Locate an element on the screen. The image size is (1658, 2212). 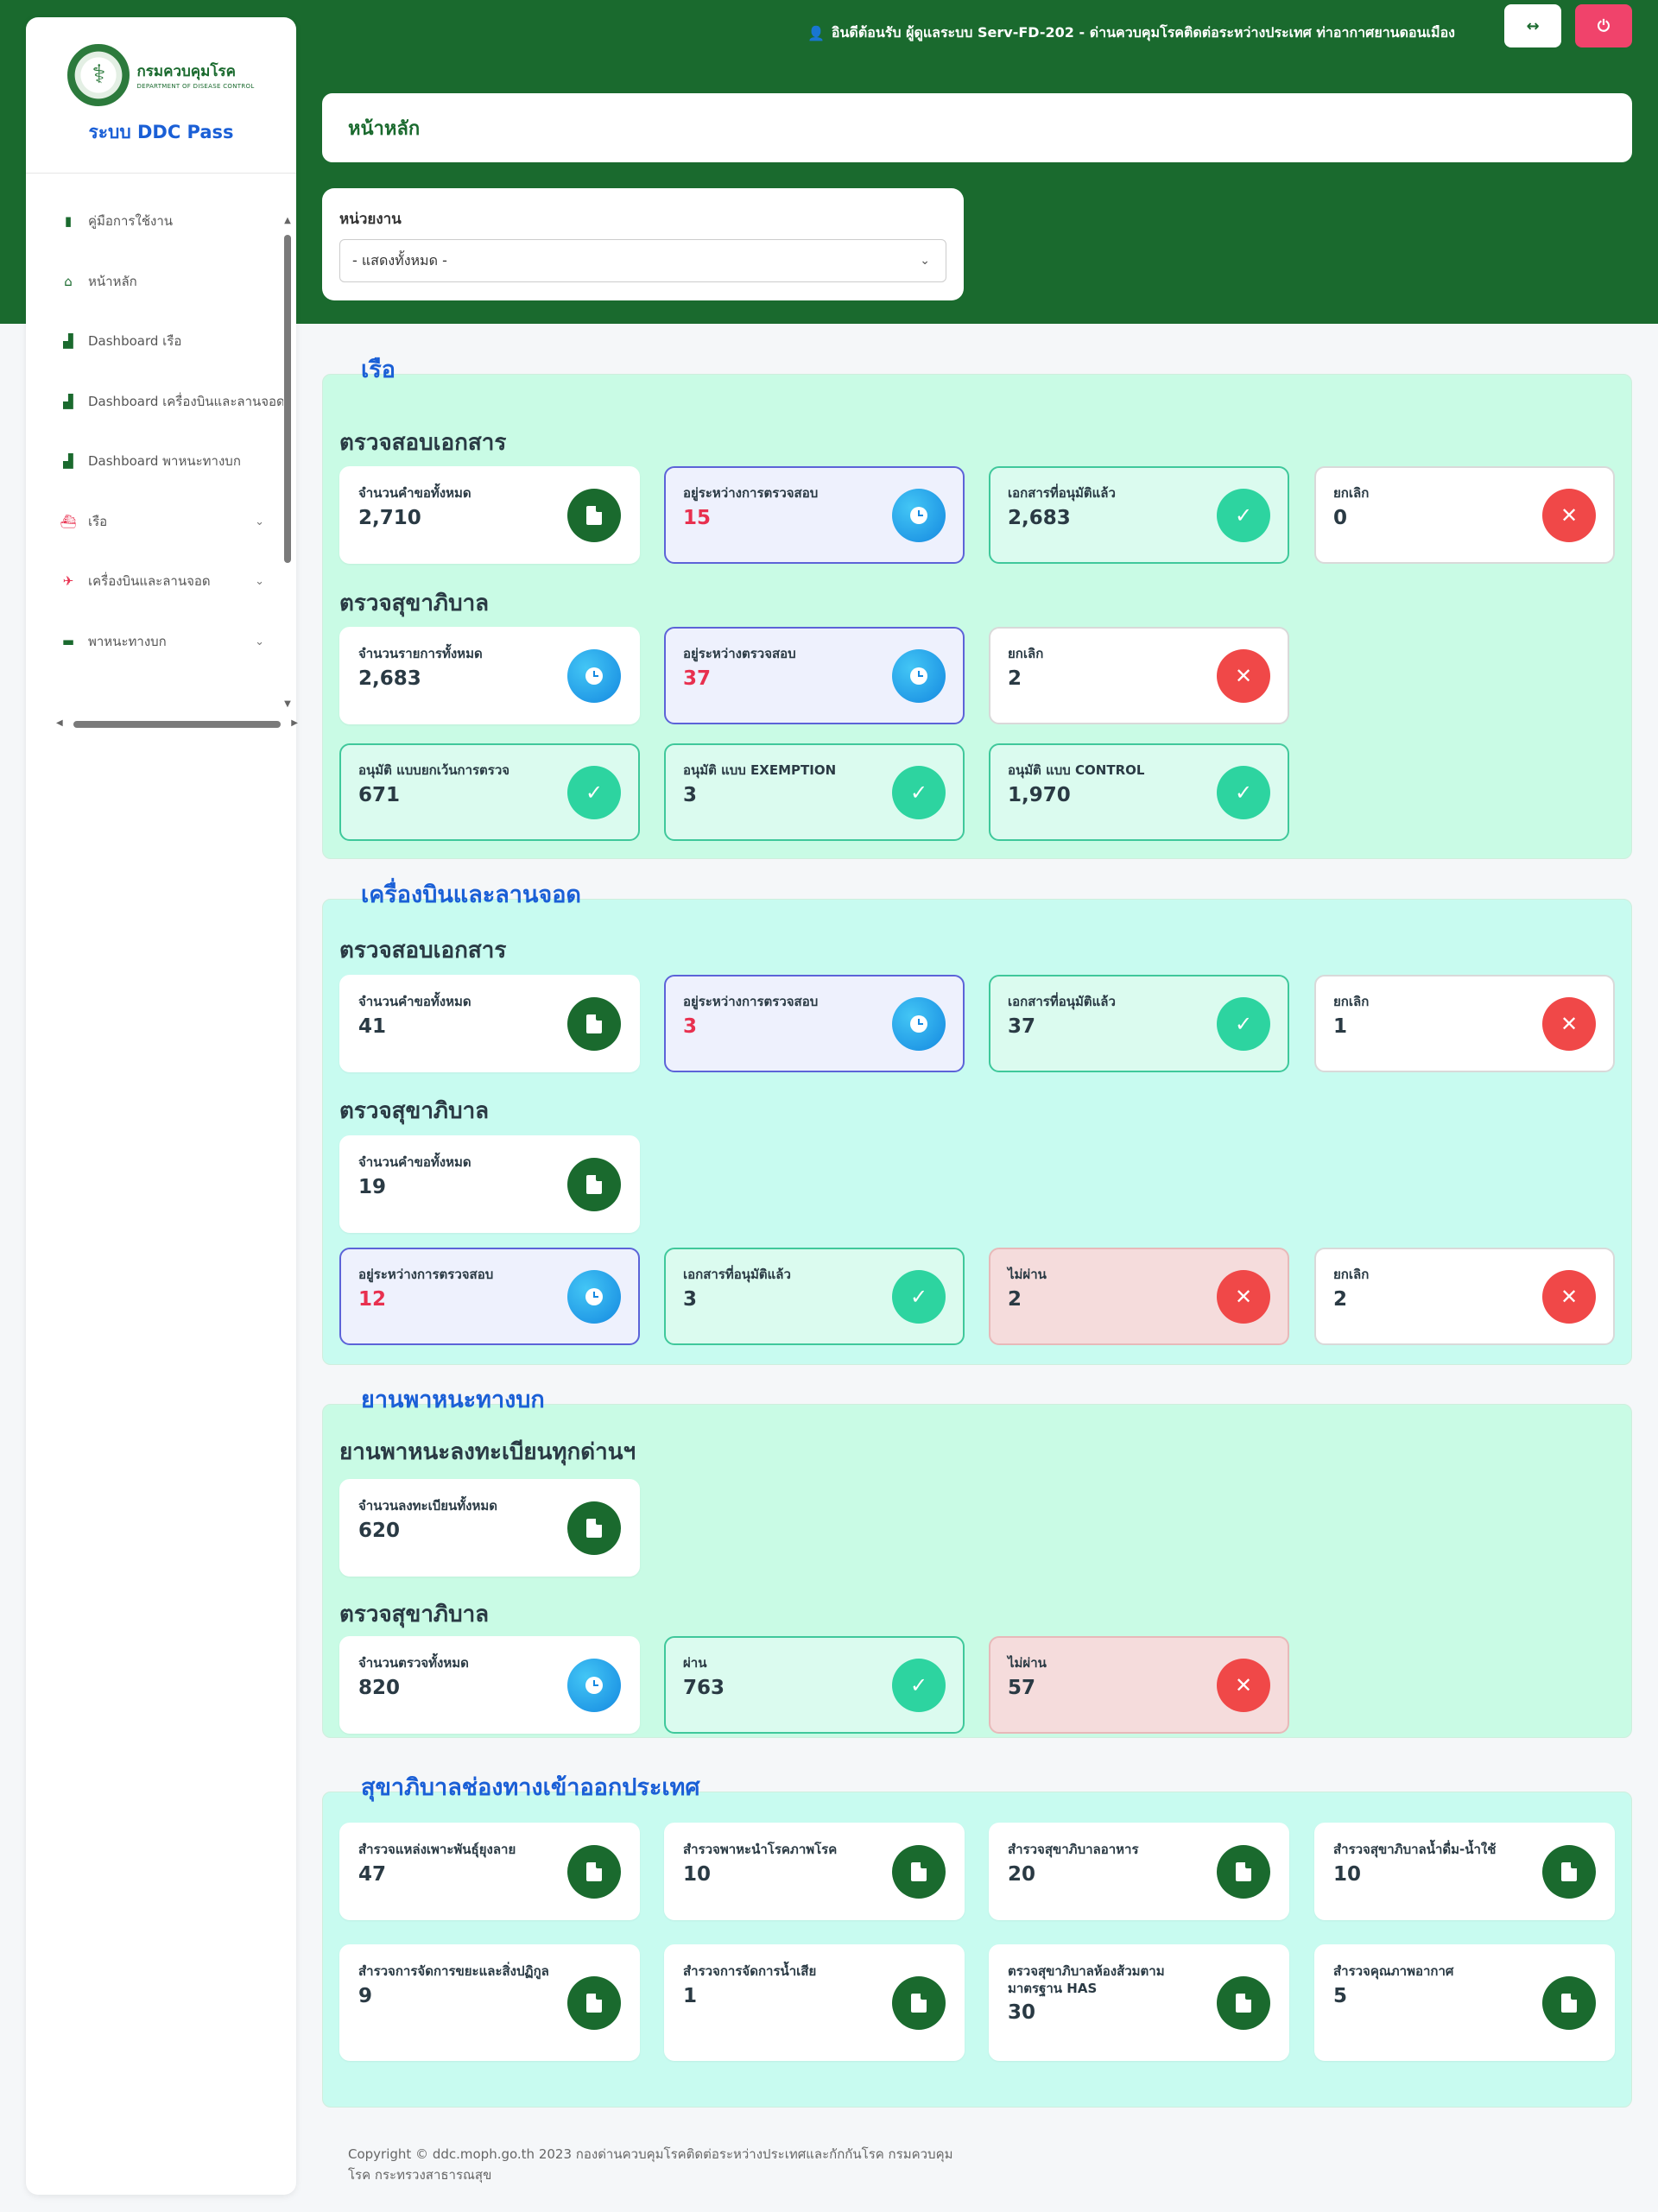
scroll-right-arrow-icon: ▶ is located at coordinates (294, 723).